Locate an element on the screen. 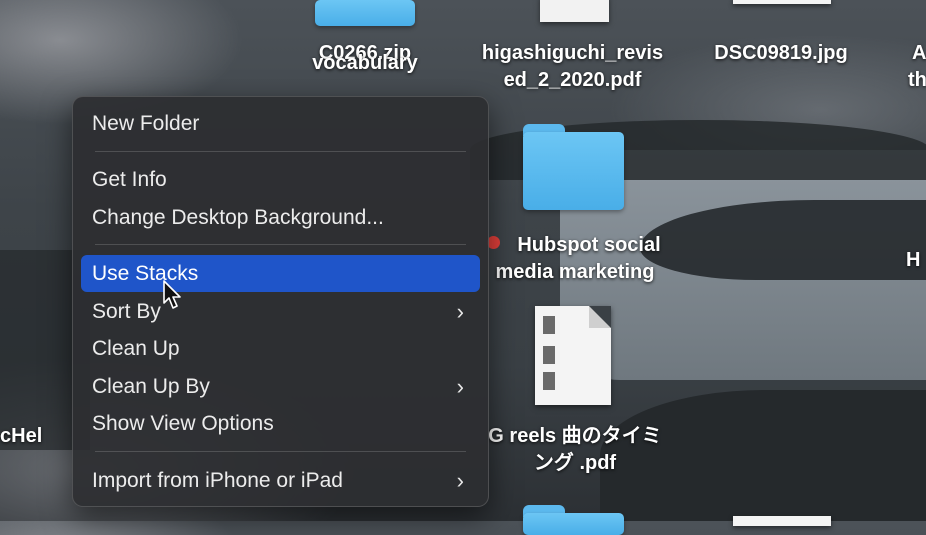 The width and height of the screenshot is (926, 535). desktop-item-label-partial: A is located at coordinates (919, 53).